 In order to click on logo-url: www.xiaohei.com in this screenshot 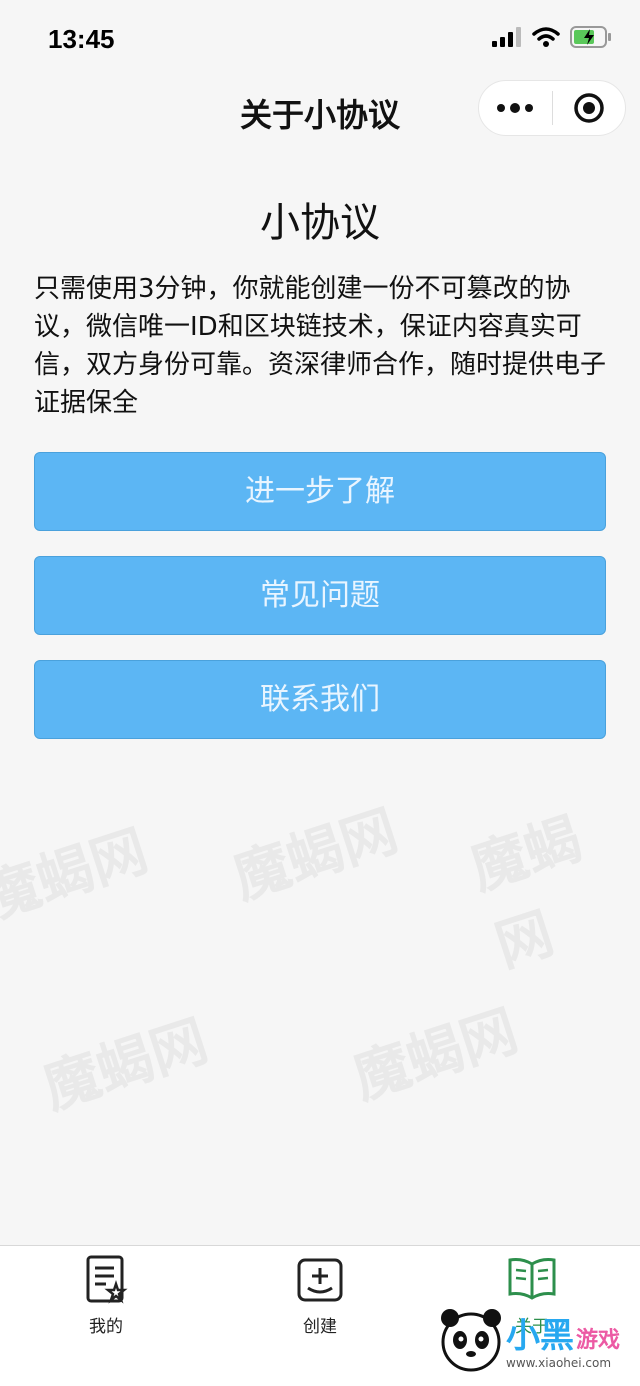, I will do `click(559, 1363)`.